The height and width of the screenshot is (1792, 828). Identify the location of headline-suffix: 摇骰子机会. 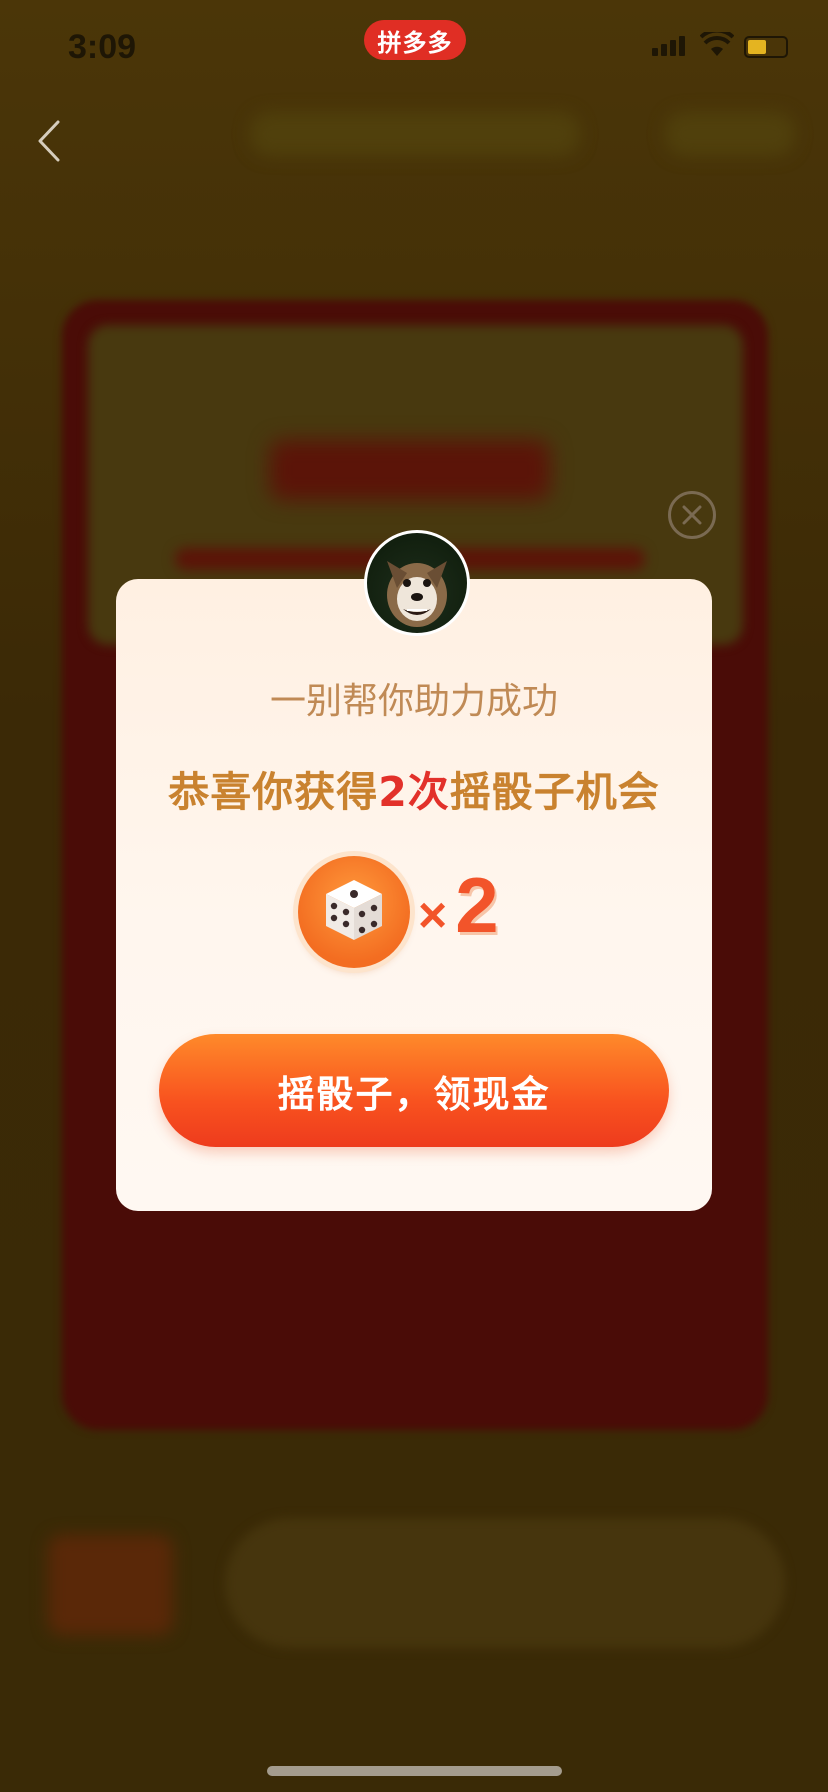
(554, 792).